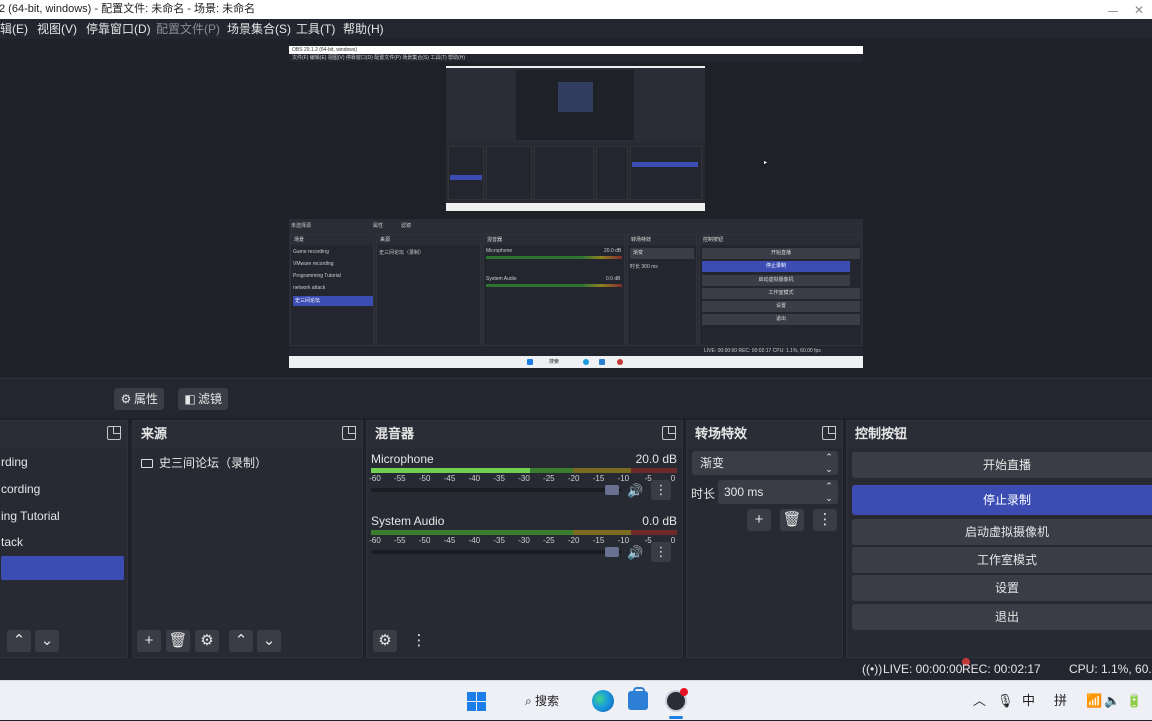 This screenshot has height=721, width=1152. I want to click on mixer-dock-title: 混音器, so click(524, 434).